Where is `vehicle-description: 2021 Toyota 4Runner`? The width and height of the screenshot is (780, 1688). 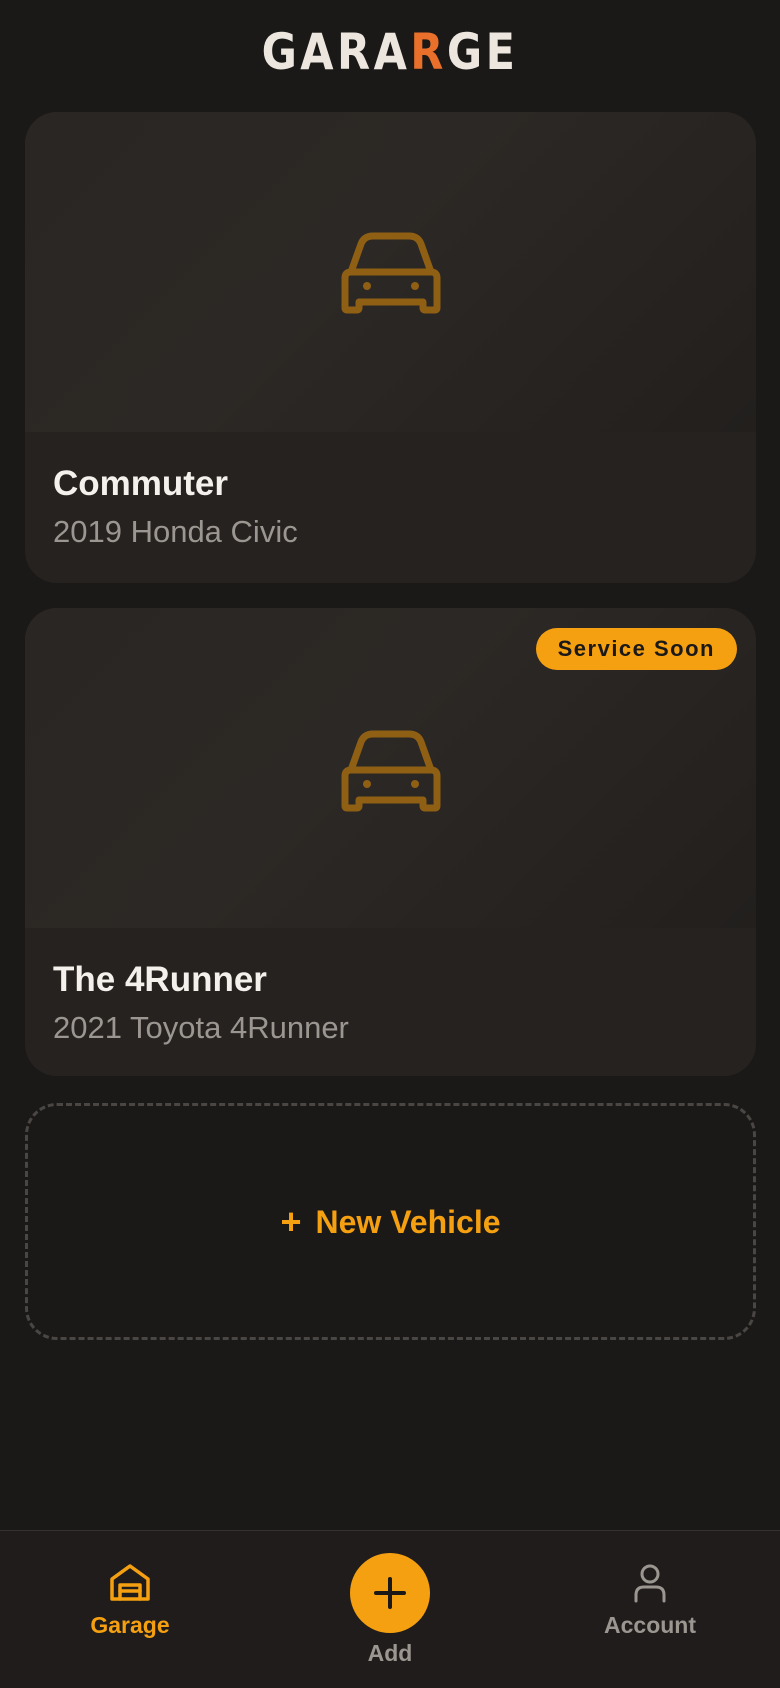 vehicle-description: 2021 Toyota 4Runner is located at coordinates (201, 1027).